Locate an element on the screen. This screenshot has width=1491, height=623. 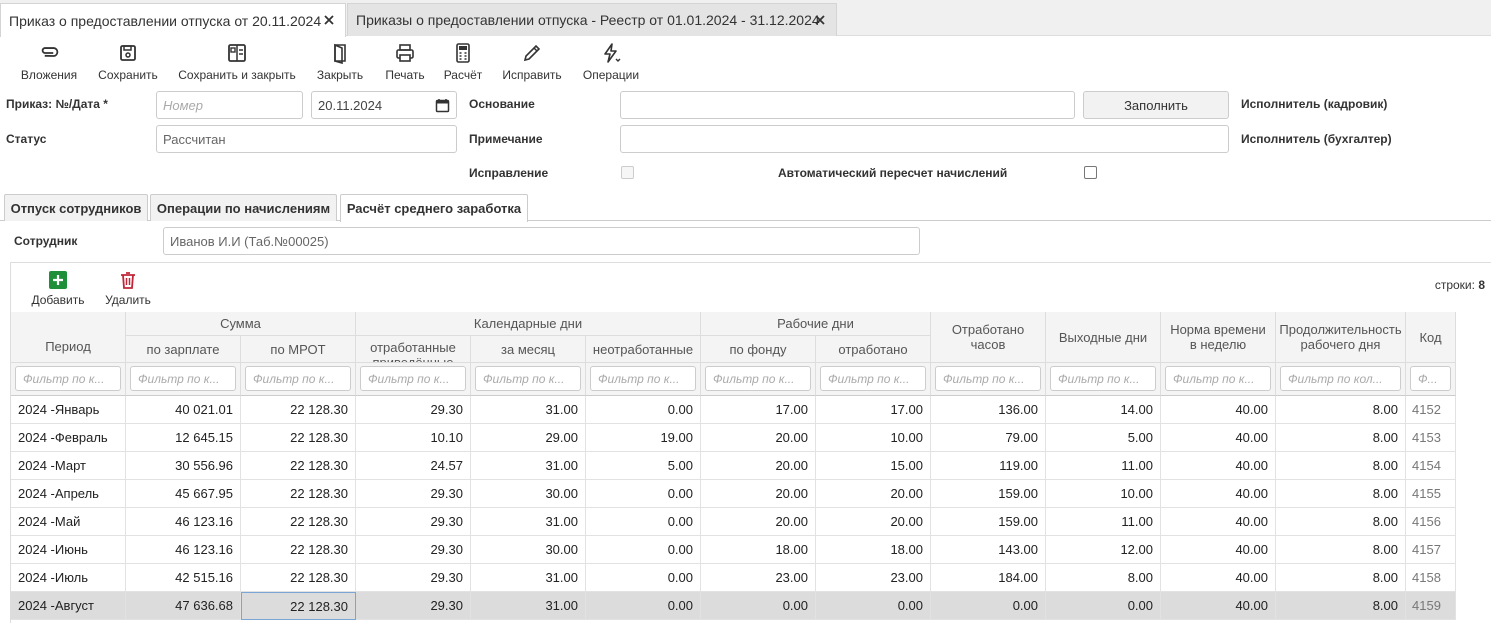
save-button: Сохранить is located at coordinates (128, 62).